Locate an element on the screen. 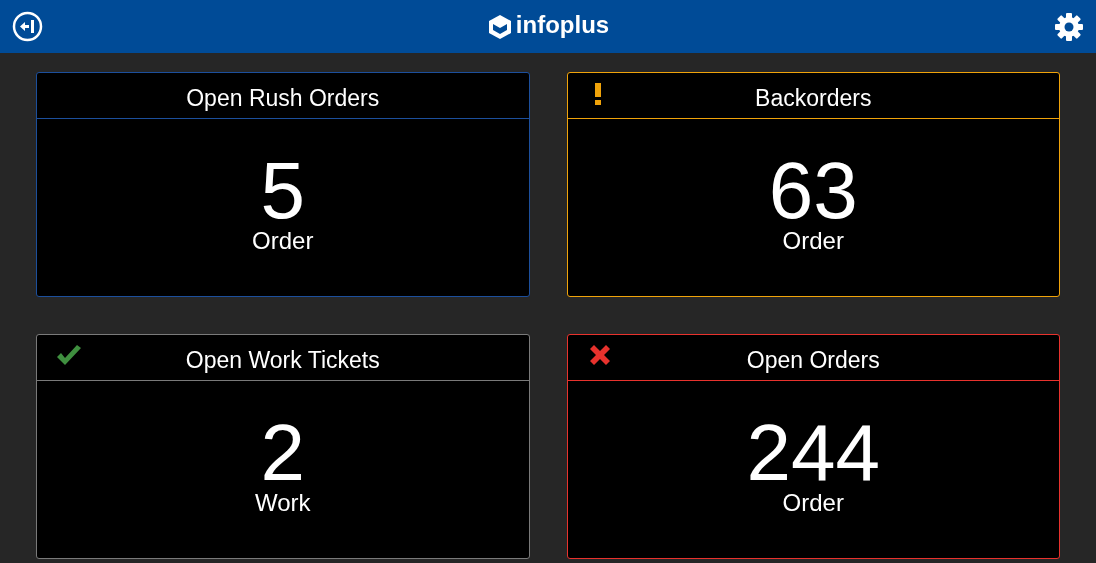 The image size is (1096, 563). logout-icon is located at coordinates (27, 26).